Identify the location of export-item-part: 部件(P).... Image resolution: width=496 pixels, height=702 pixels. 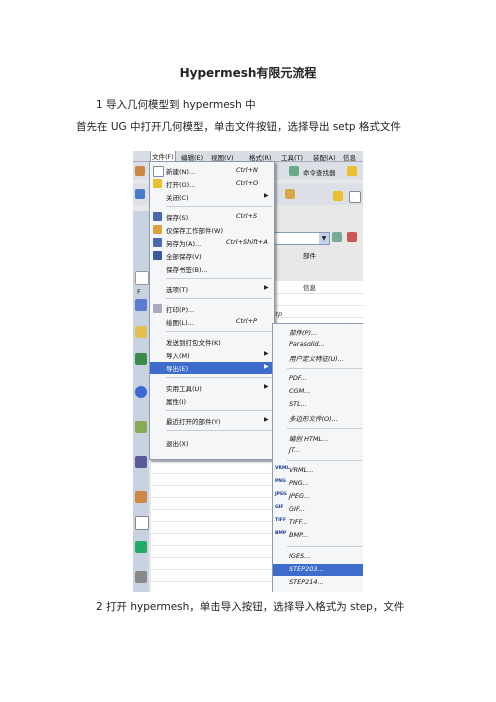
(318, 332).